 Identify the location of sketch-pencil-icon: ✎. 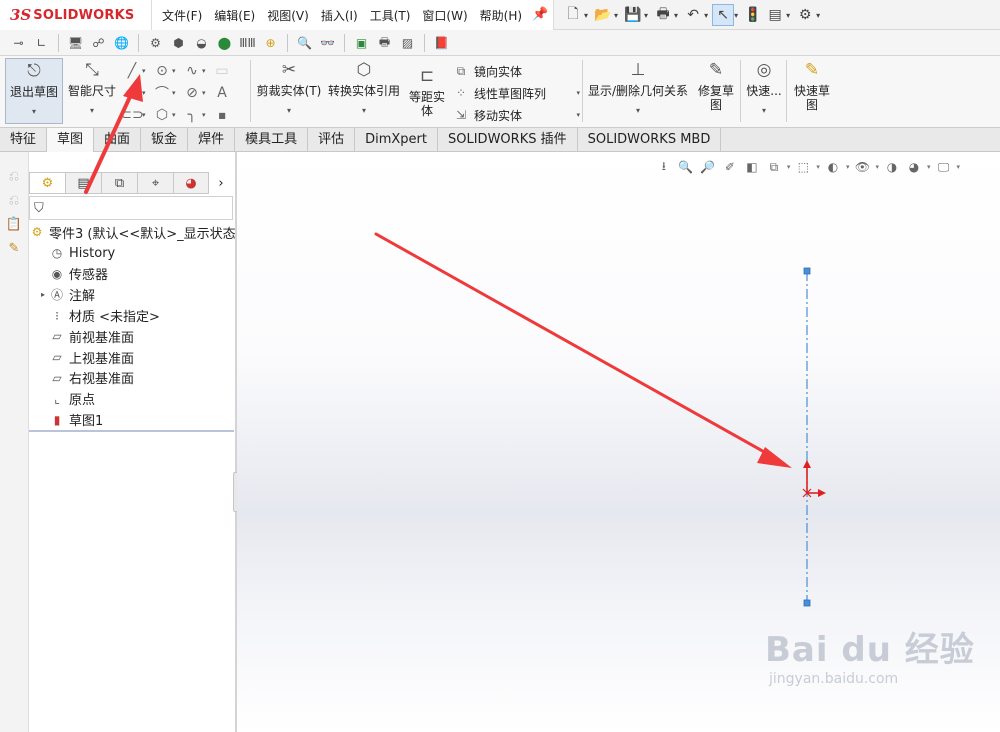
(14, 248).